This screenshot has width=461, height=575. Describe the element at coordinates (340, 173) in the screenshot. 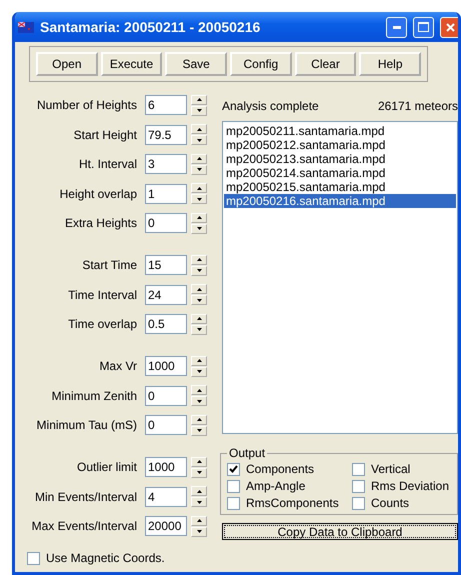

I see `file-item: mp20050214.santamaria.mpd` at that location.